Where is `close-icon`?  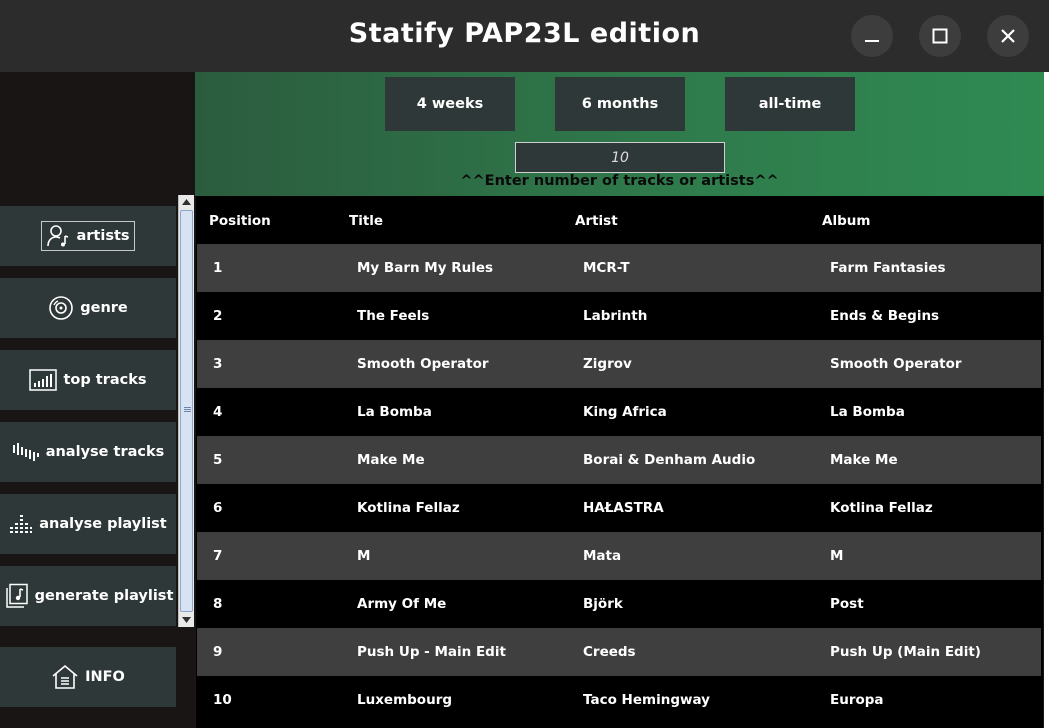
close-icon is located at coordinates (1008, 36).